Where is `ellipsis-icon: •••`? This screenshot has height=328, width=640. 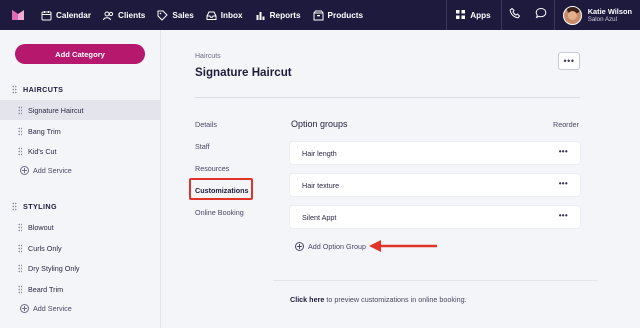 ellipsis-icon: ••• is located at coordinates (569, 61).